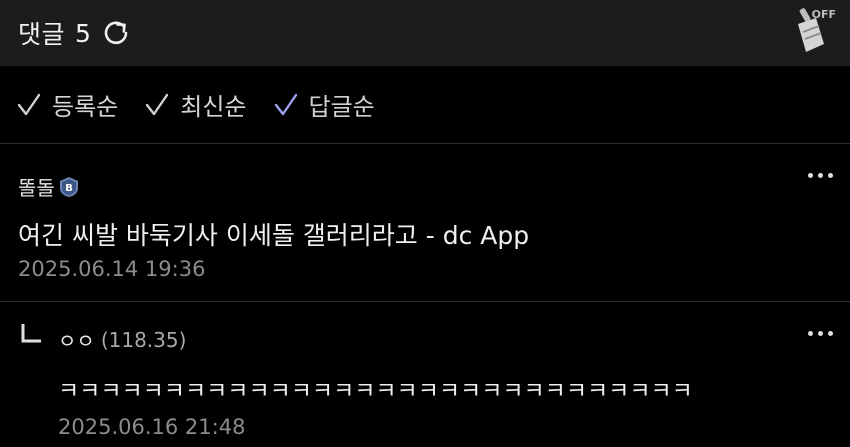 The image size is (850, 447). Describe the element at coordinates (274, 235) in the screenshot. I see `comment-text: 여긴 씨발 바둑기사 이세돌 갤러리라고 - dc App` at that location.